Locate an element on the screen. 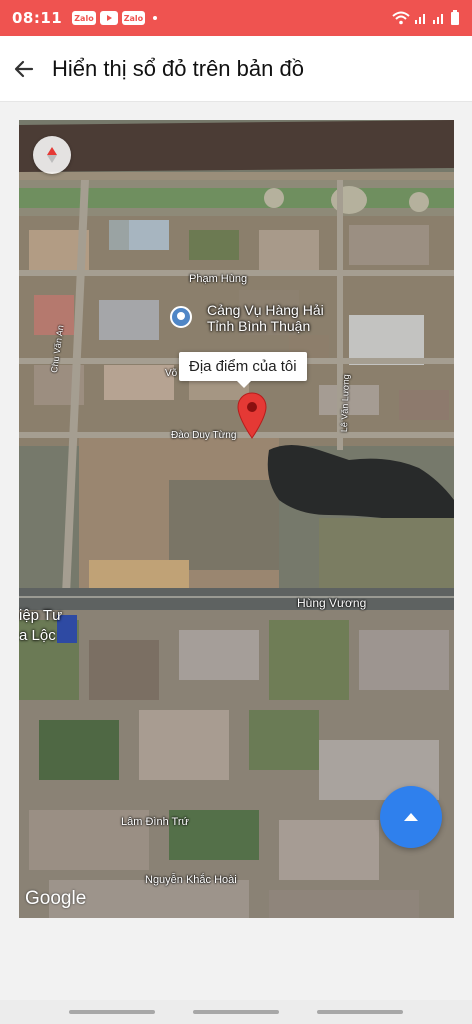  battery-icon is located at coordinates (455, 17).